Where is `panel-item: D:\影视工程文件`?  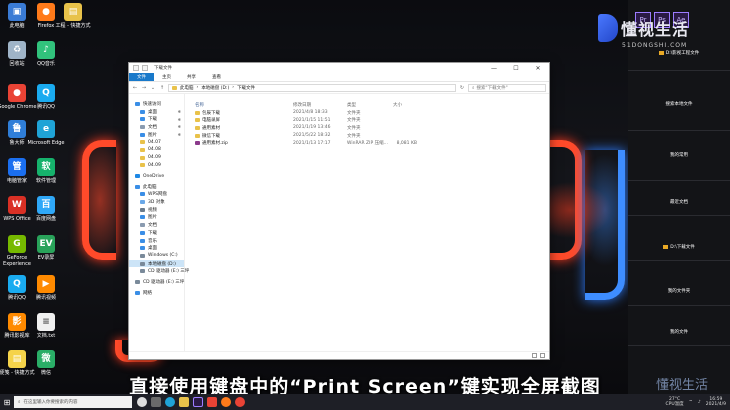 panel-item: D:\影视工程文件 is located at coordinates (679, 53).